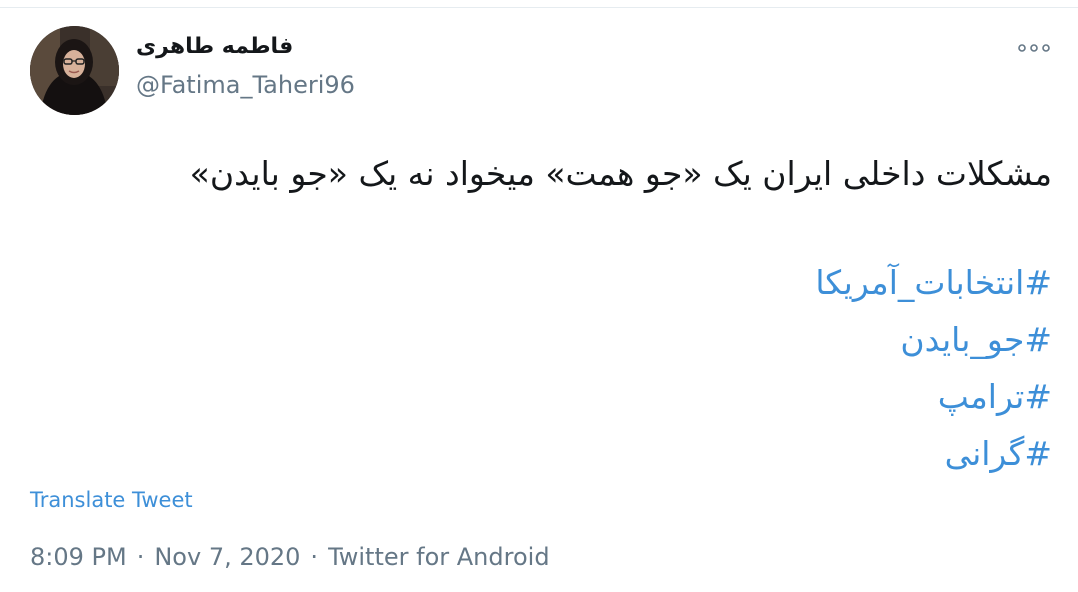  I want to click on more-horizontal-icon, so click(1034, 48).